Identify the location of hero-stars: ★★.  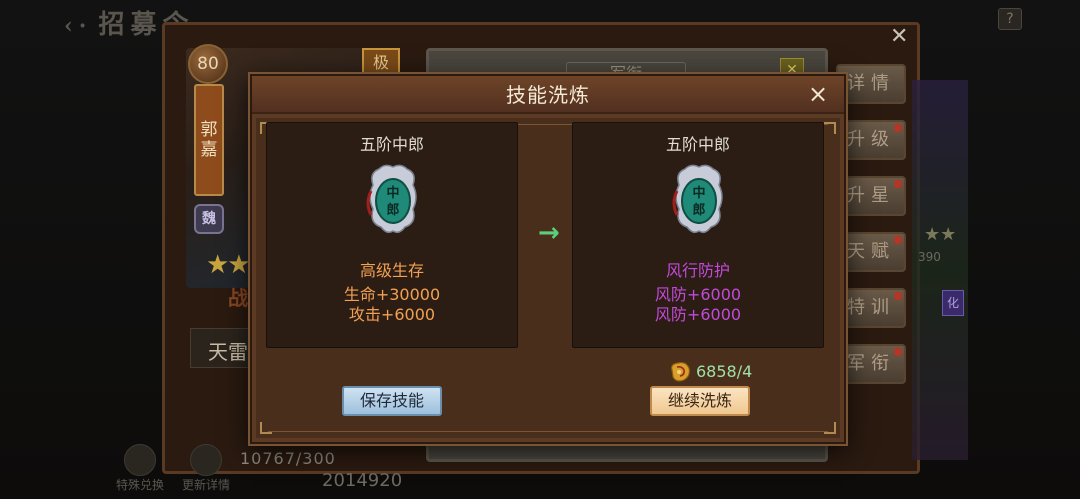
(228, 265).